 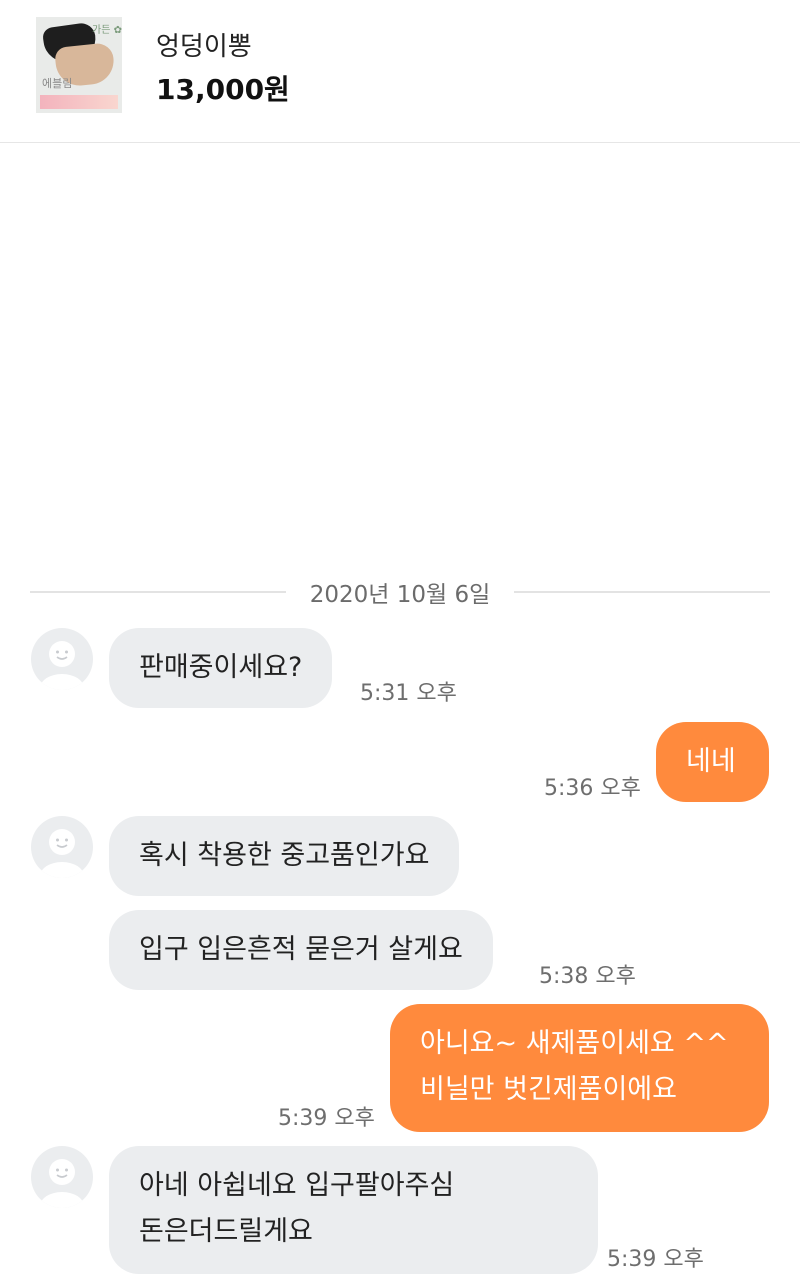 I want to click on message-text: 입구 입은흔적 묻은거 살게요, so click(x=301, y=949).